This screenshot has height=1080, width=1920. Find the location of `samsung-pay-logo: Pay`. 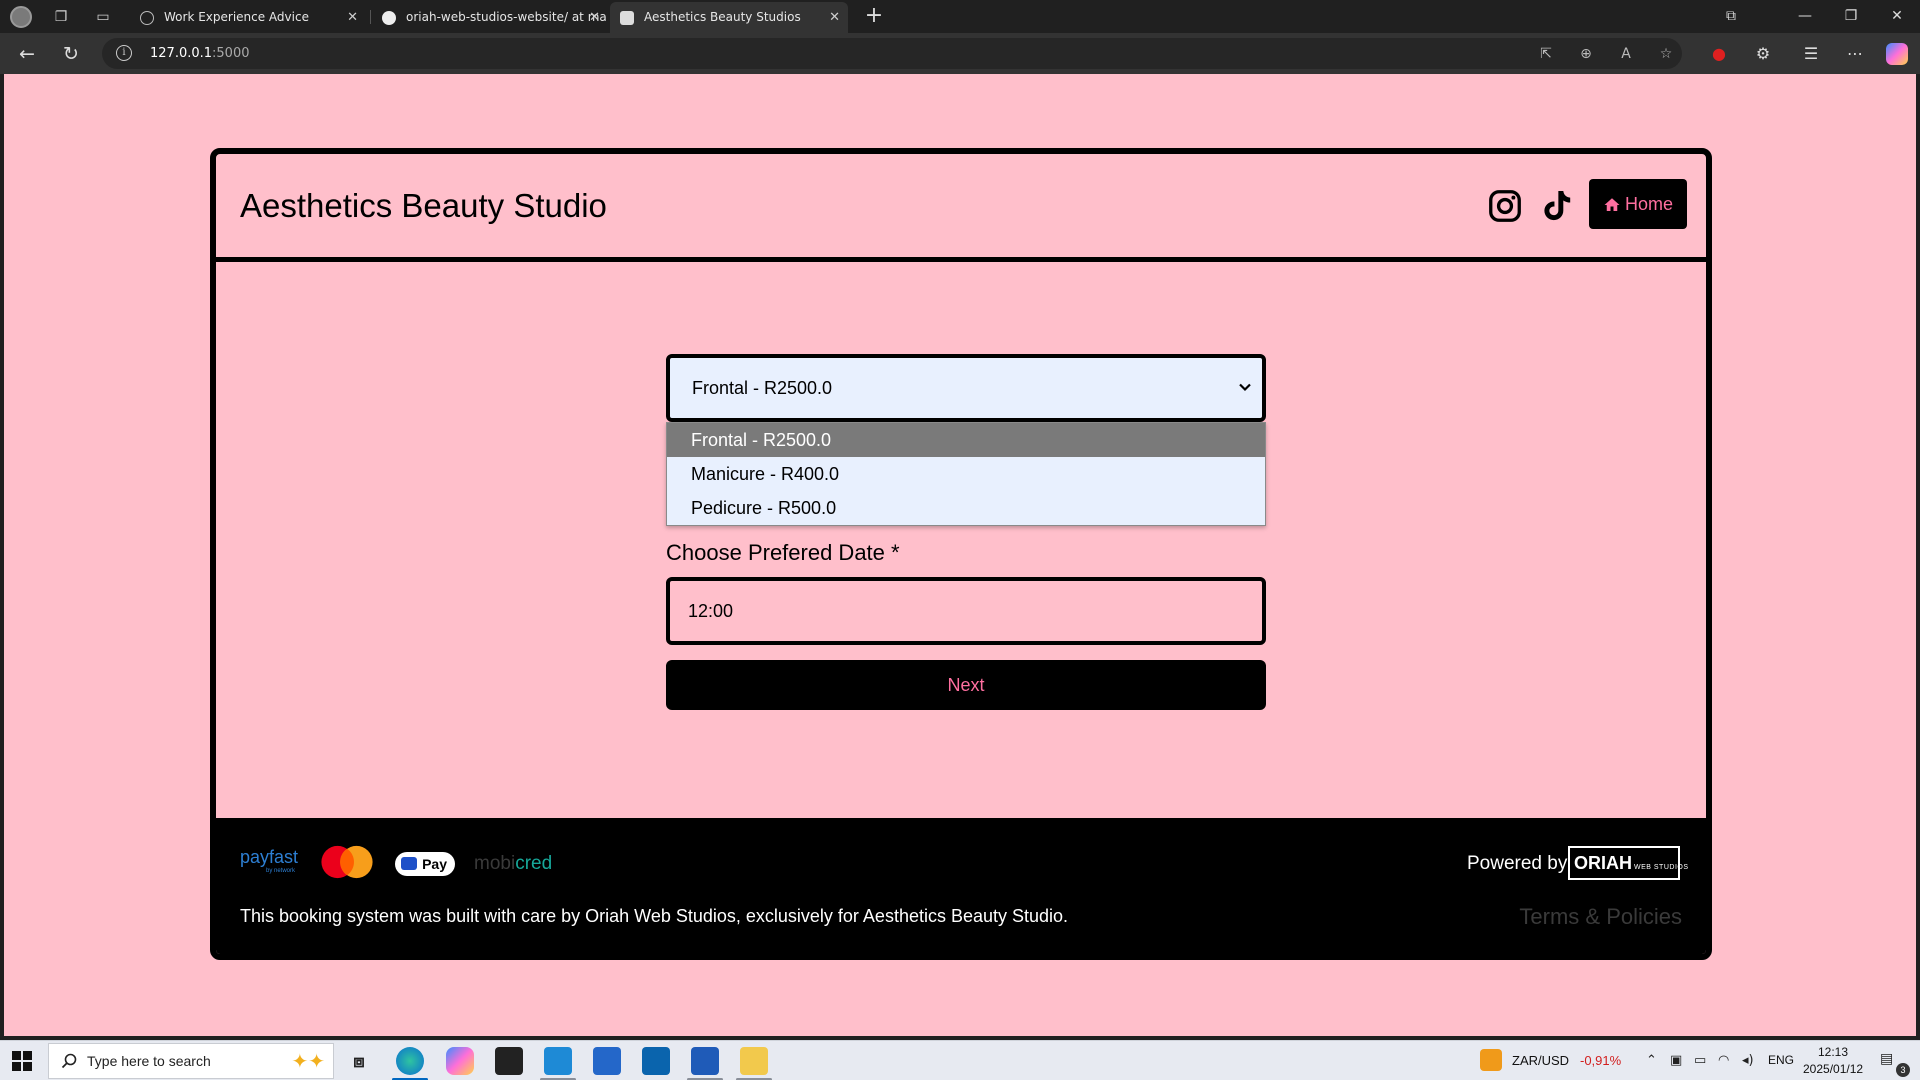

samsung-pay-logo: Pay is located at coordinates (425, 864).